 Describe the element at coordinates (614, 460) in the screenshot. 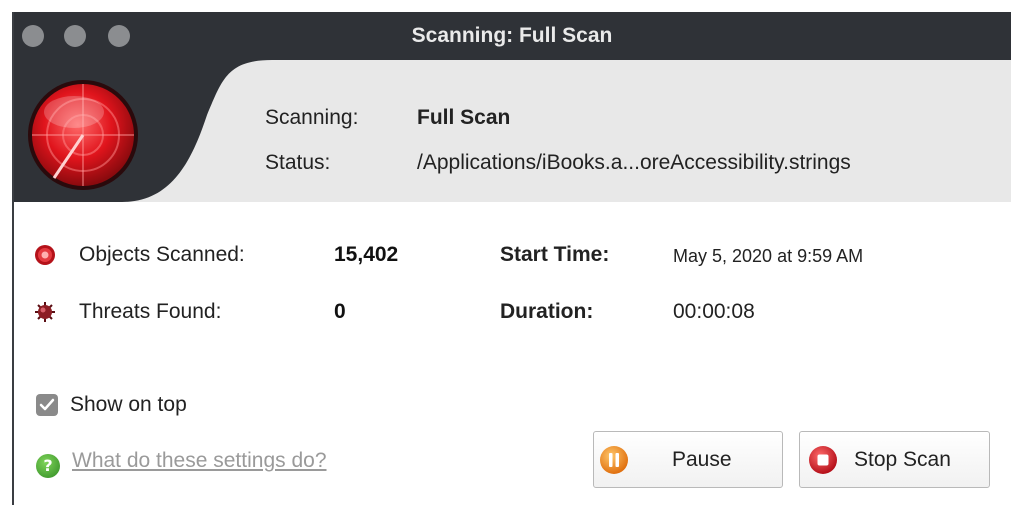

I see `pause-icon` at that location.